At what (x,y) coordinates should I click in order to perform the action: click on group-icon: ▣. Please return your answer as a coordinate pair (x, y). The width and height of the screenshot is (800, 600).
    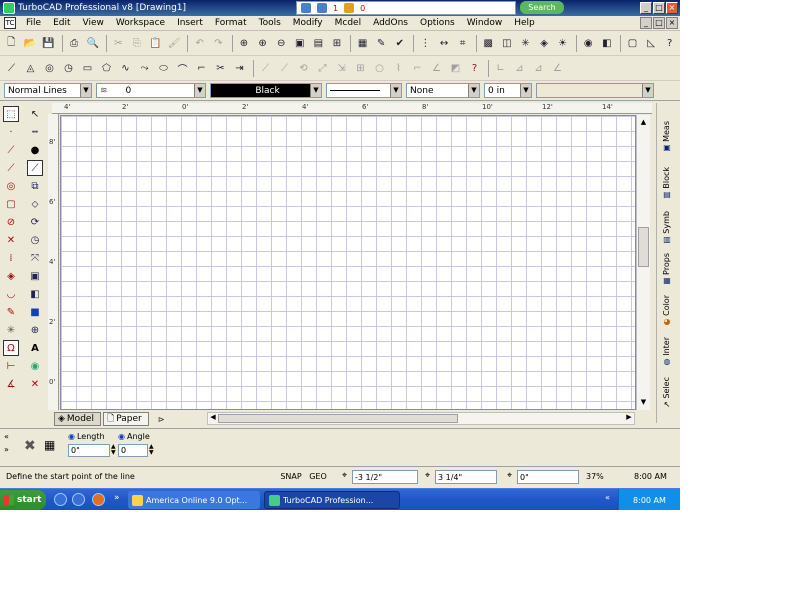
    Looking at the image, I should click on (35, 276).